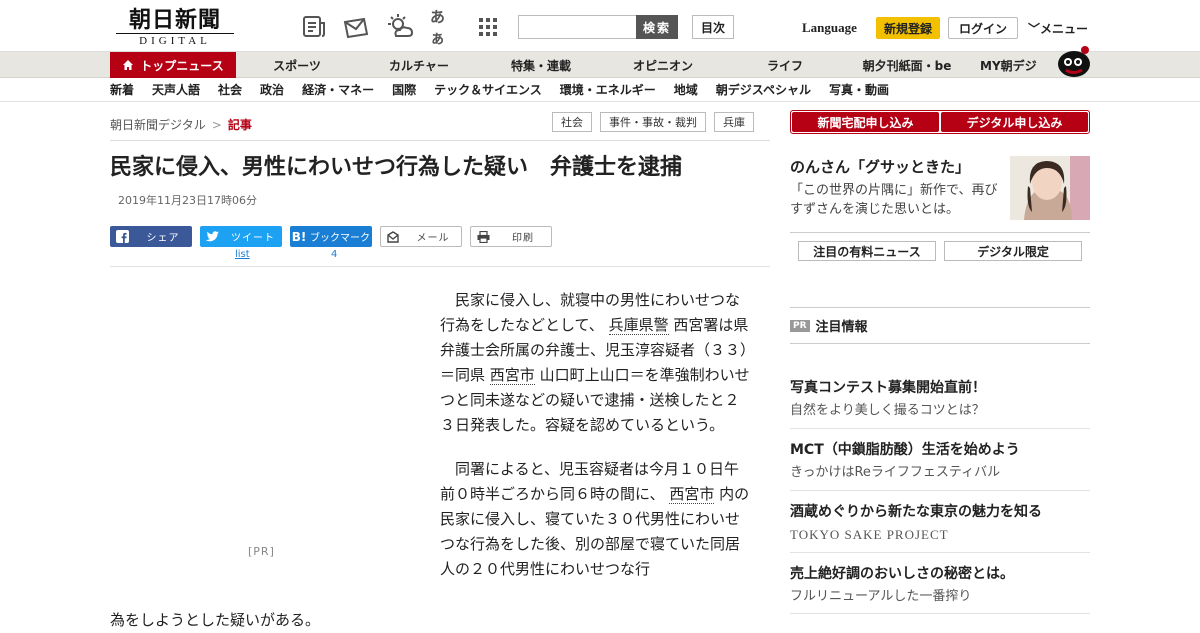 Image resolution: width=1200 pixels, height=633 pixels. What do you see at coordinates (1013, 251) in the screenshot?
I see `tab-digital-only: デジタル限定` at bounding box center [1013, 251].